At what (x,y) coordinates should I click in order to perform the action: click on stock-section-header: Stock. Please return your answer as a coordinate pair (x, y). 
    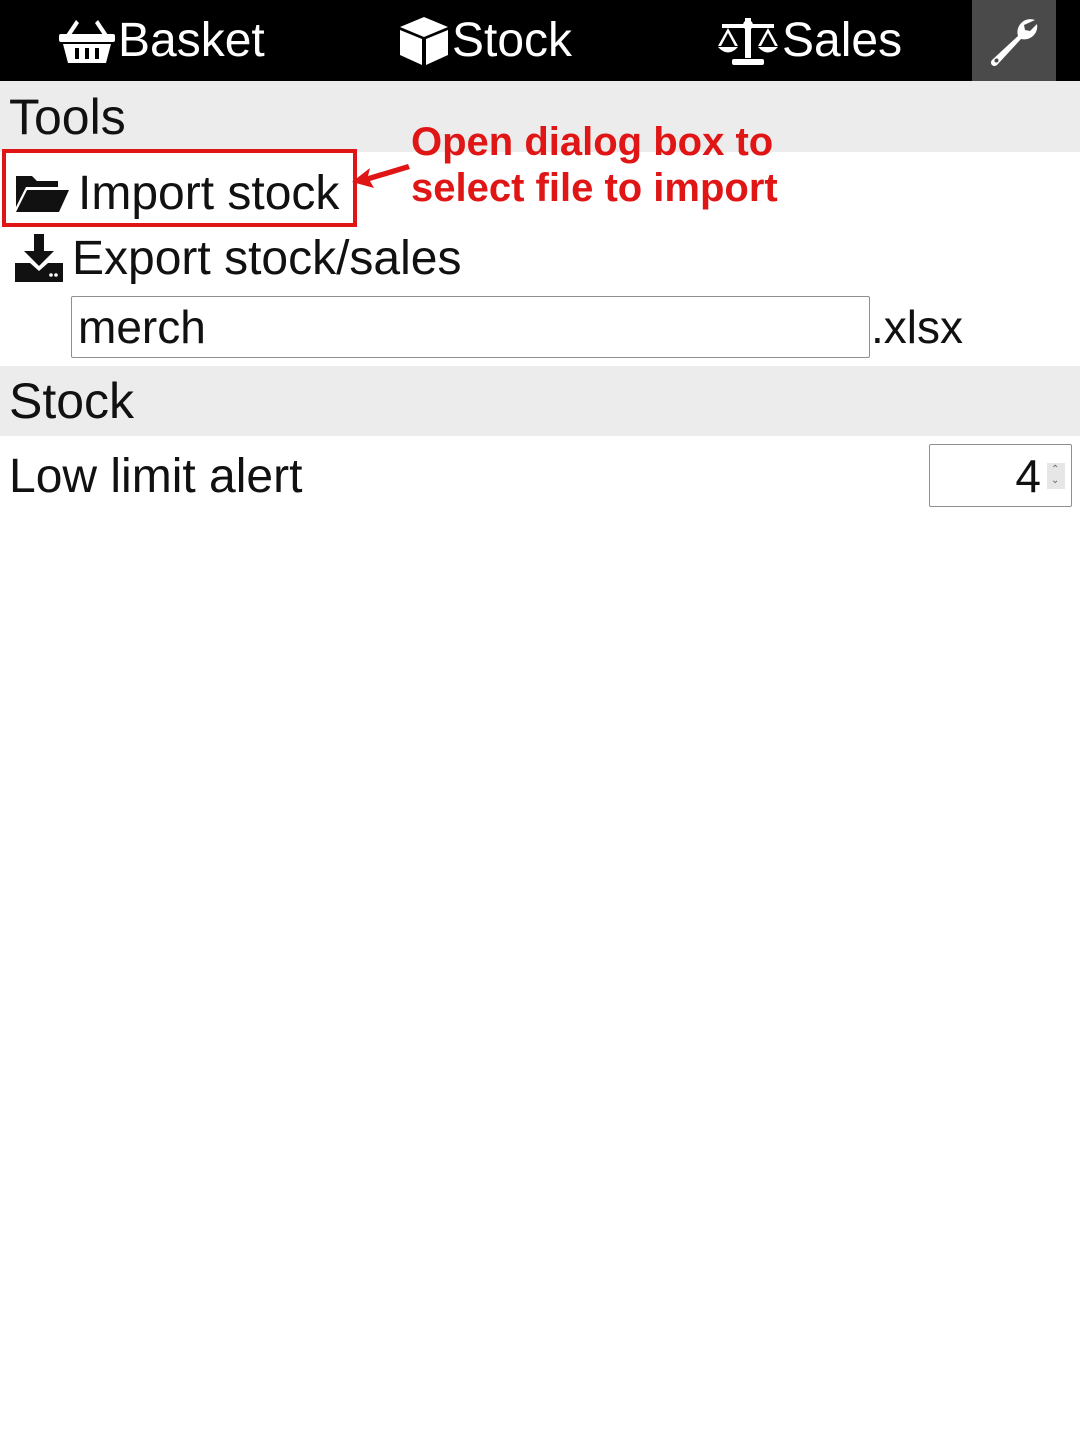
    Looking at the image, I should click on (540, 401).